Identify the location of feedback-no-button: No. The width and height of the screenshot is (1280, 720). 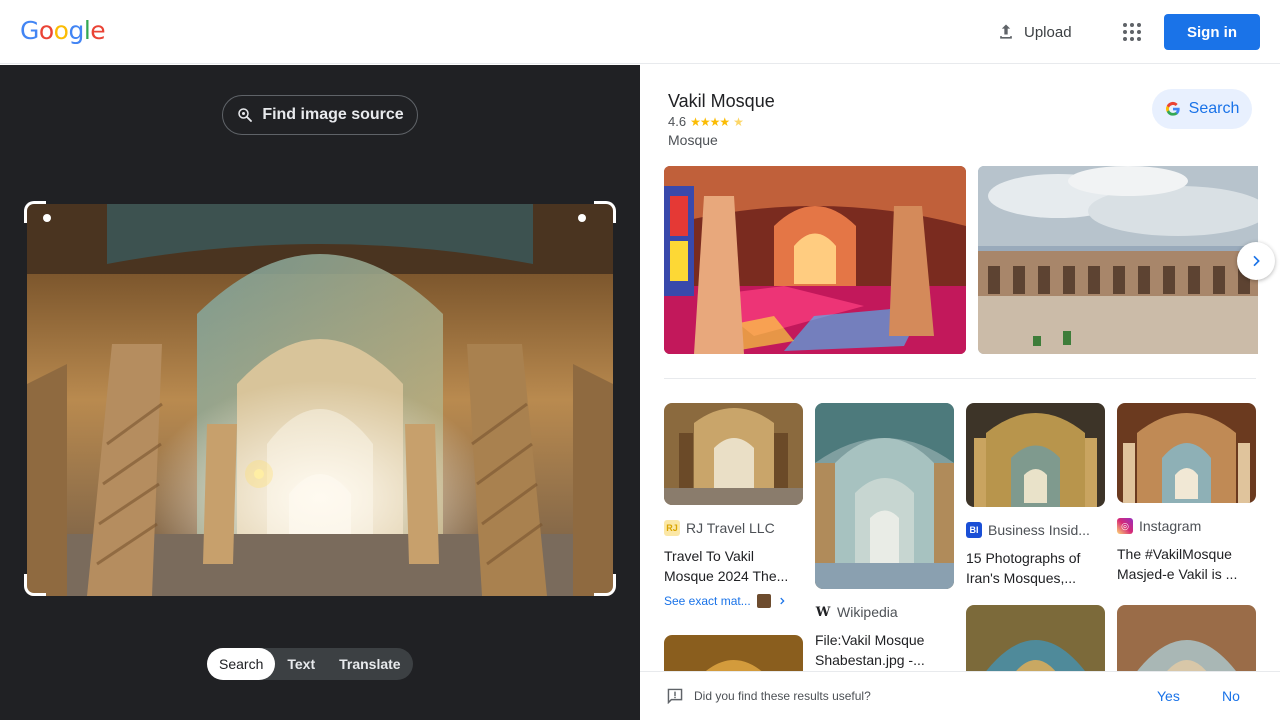
(1231, 696).